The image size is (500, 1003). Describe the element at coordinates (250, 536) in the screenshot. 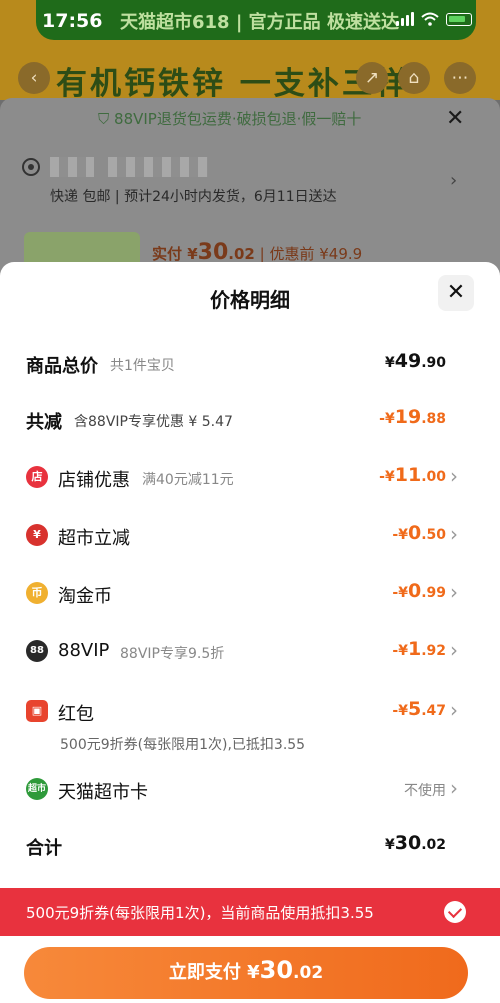

I see `row-supermarket-discount: ¥ 超市立减 -¥0.50 ›` at that location.